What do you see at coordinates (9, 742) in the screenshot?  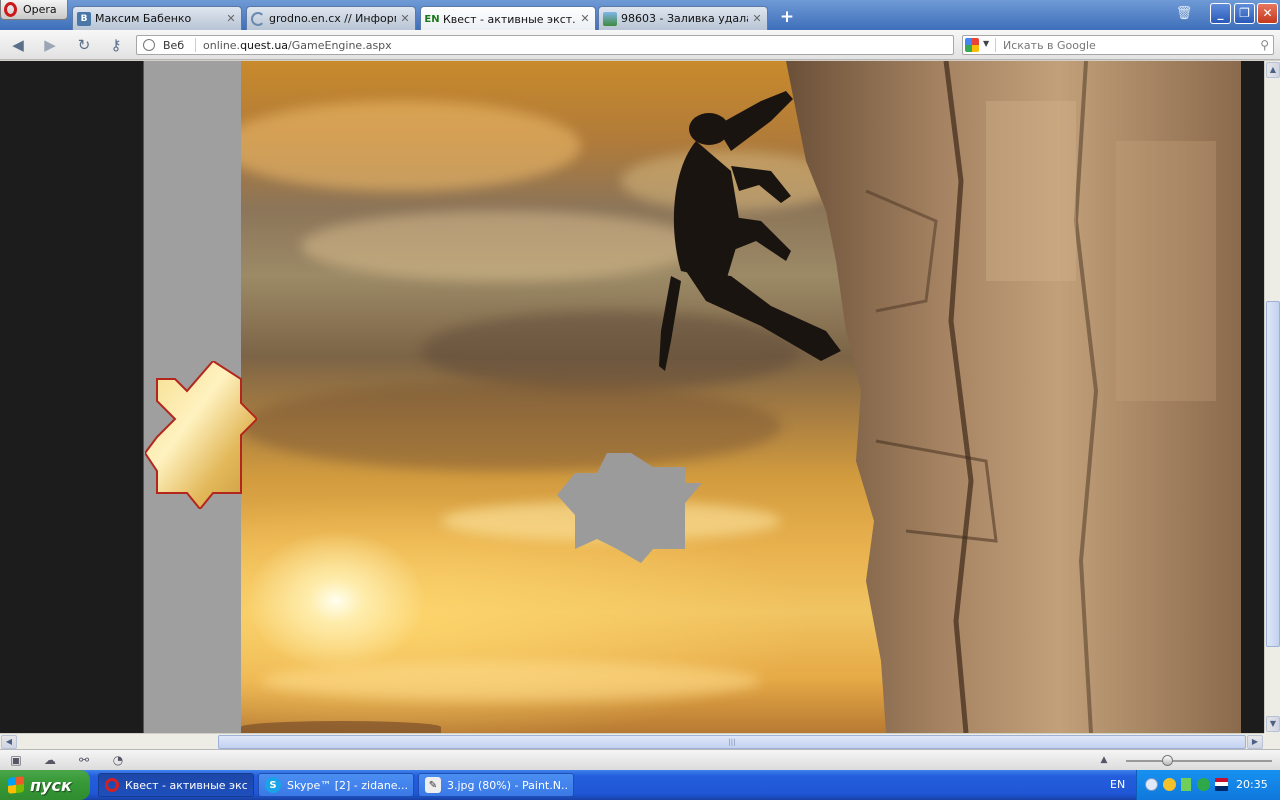 I see `scroll-left-button: ◀` at bounding box center [9, 742].